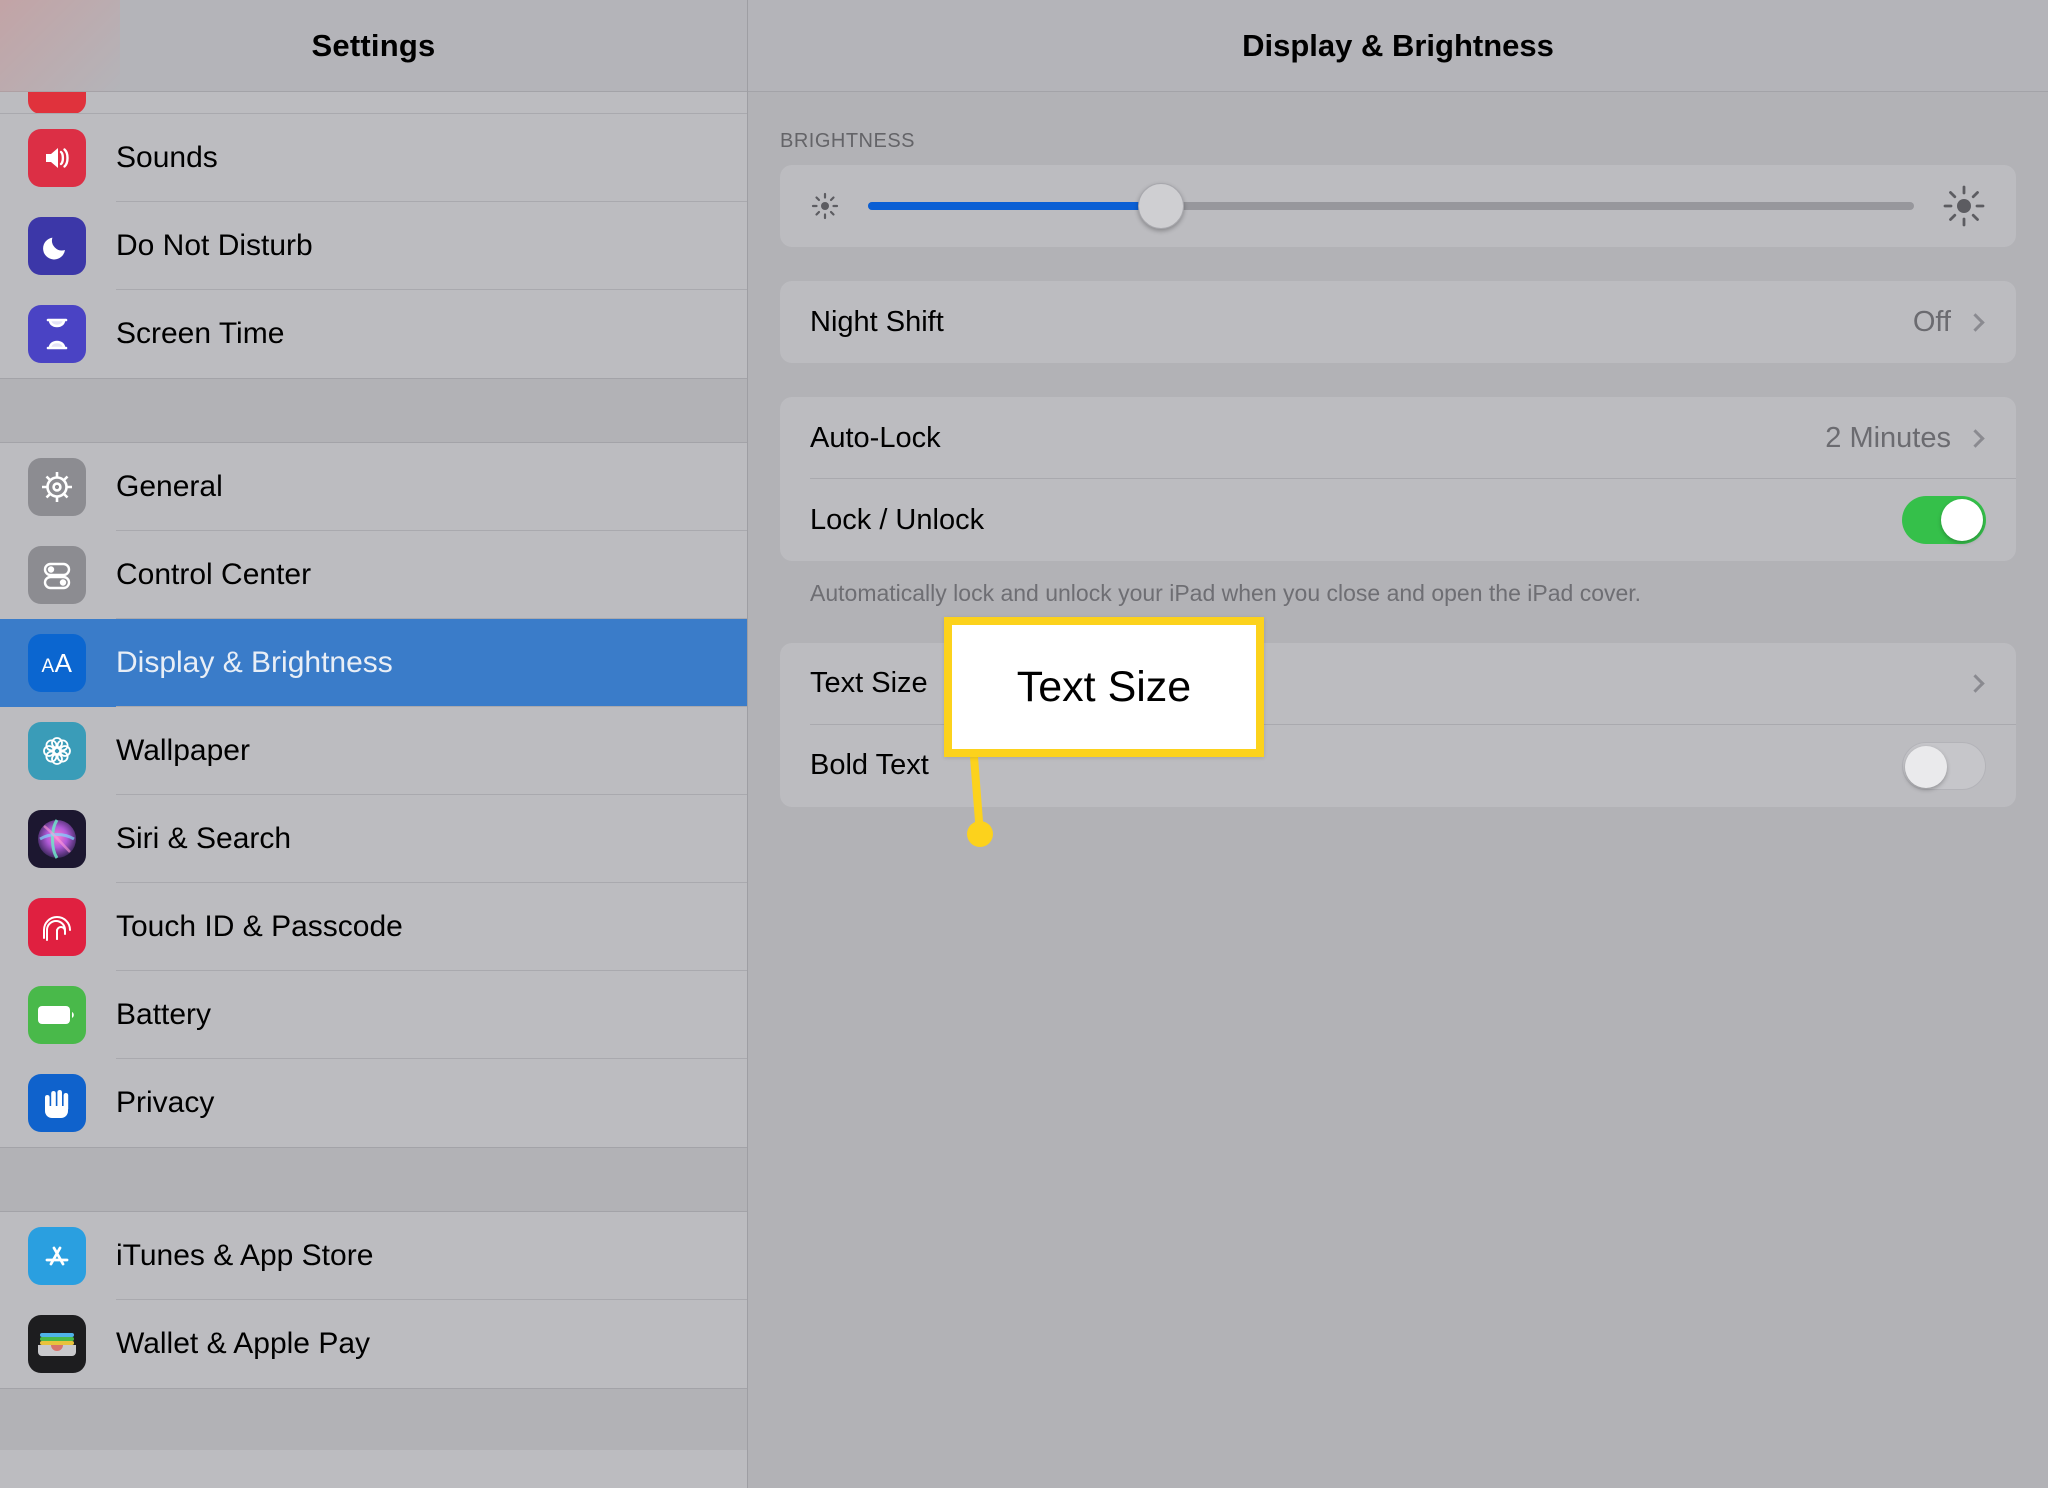 The height and width of the screenshot is (1488, 2048). What do you see at coordinates (204, 838) in the screenshot?
I see `sidebar-item-label: Siri & Search` at bounding box center [204, 838].